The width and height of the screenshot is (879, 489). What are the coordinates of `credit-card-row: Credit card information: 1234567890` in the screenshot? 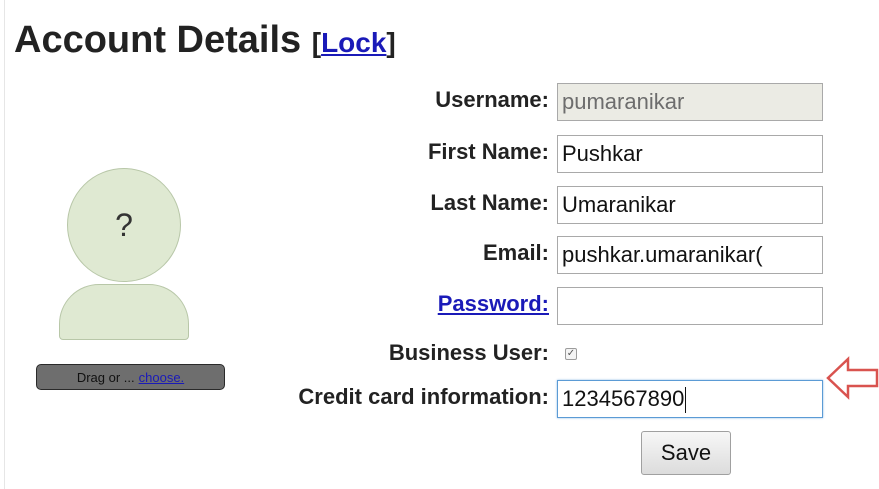 It's located at (490, 399).